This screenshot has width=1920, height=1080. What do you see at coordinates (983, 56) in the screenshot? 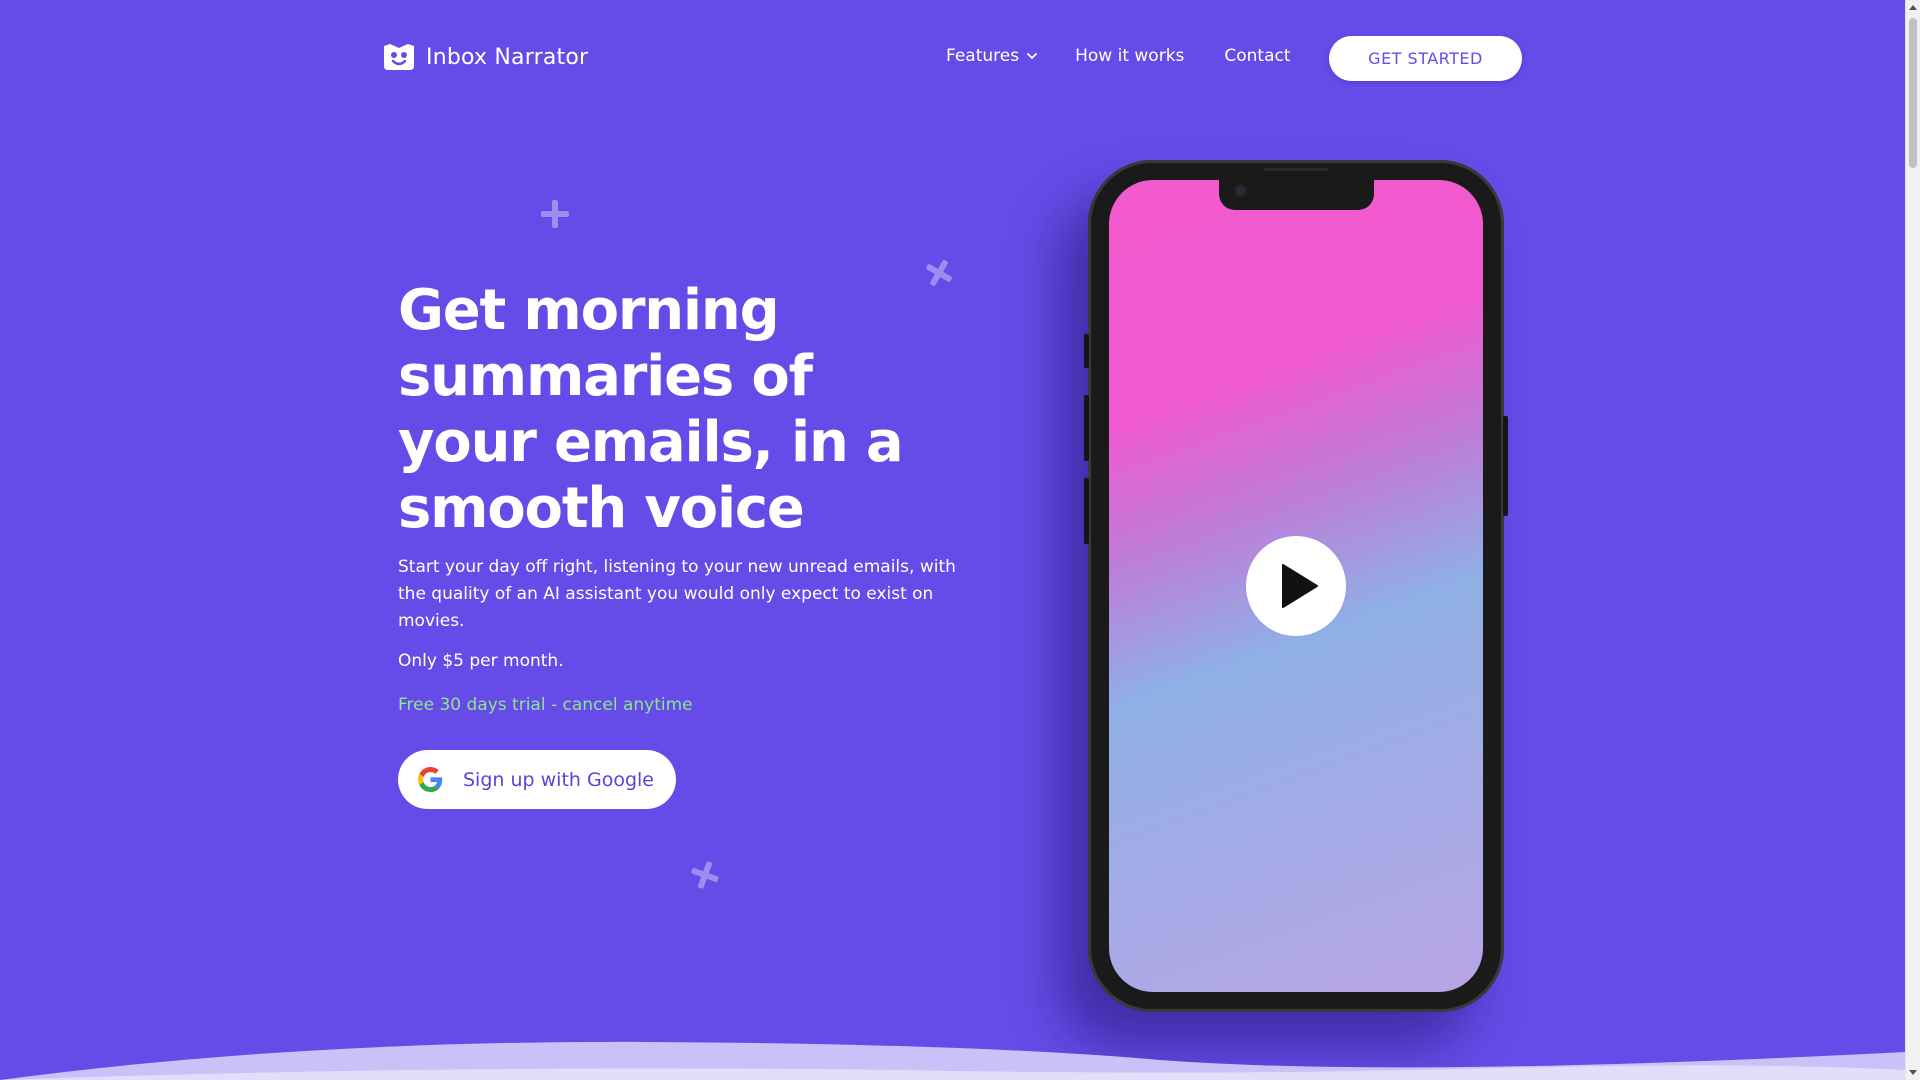
I see `nav-features-label: Features` at bounding box center [983, 56].